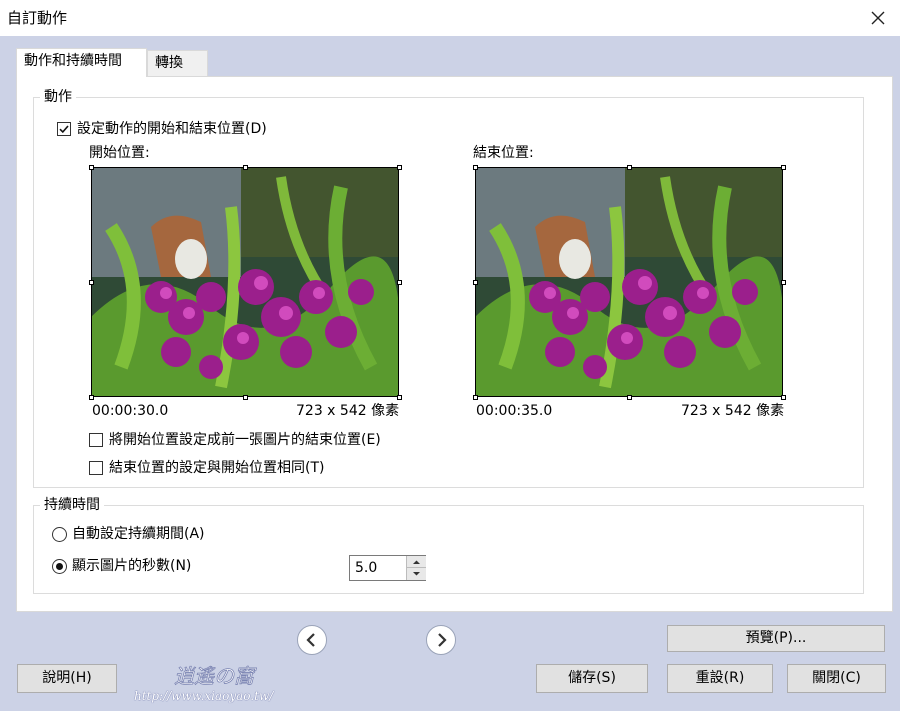 The width and height of the screenshot is (900, 711). What do you see at coordinates (138, 534) in the screenshot?
I see `auto-duration-label: 自動設定持續期間(A)` at bounding box center [138, 534].